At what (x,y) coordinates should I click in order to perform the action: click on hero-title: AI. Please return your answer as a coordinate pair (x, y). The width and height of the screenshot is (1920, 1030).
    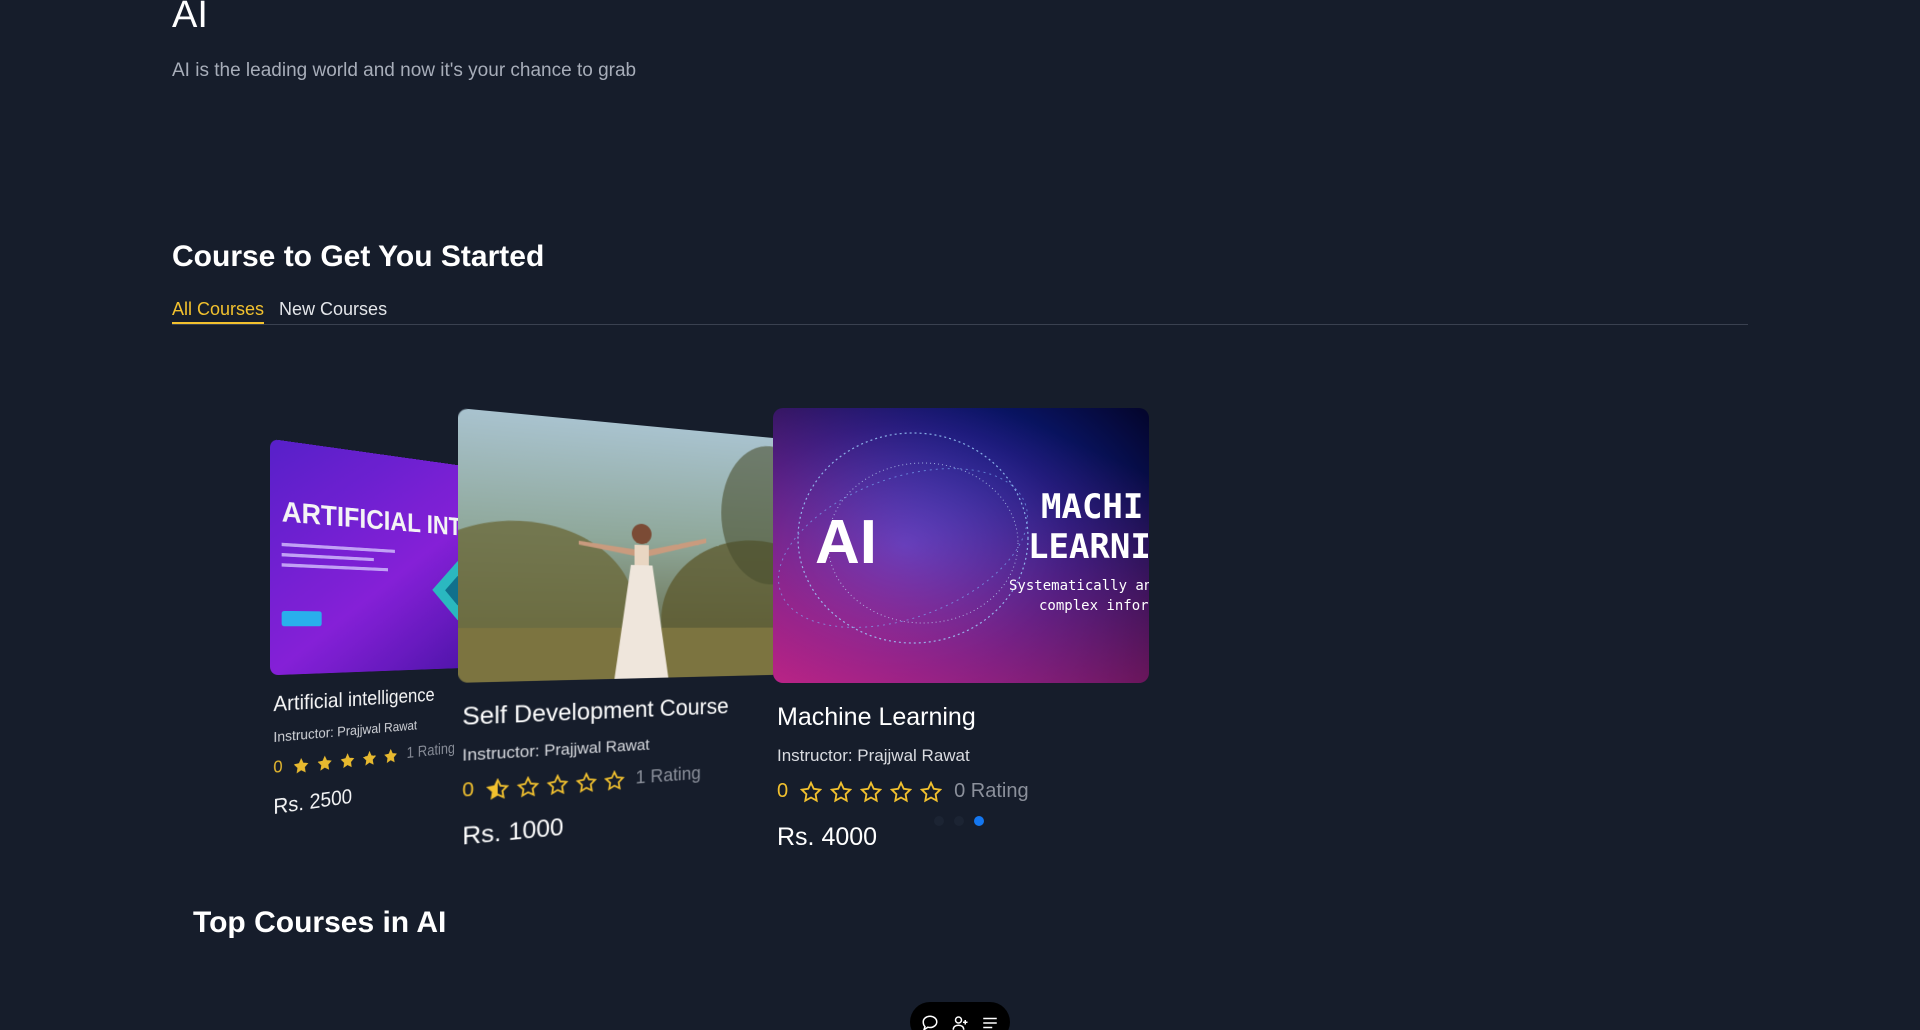
    Looking at the image, I should click on (190, 18).